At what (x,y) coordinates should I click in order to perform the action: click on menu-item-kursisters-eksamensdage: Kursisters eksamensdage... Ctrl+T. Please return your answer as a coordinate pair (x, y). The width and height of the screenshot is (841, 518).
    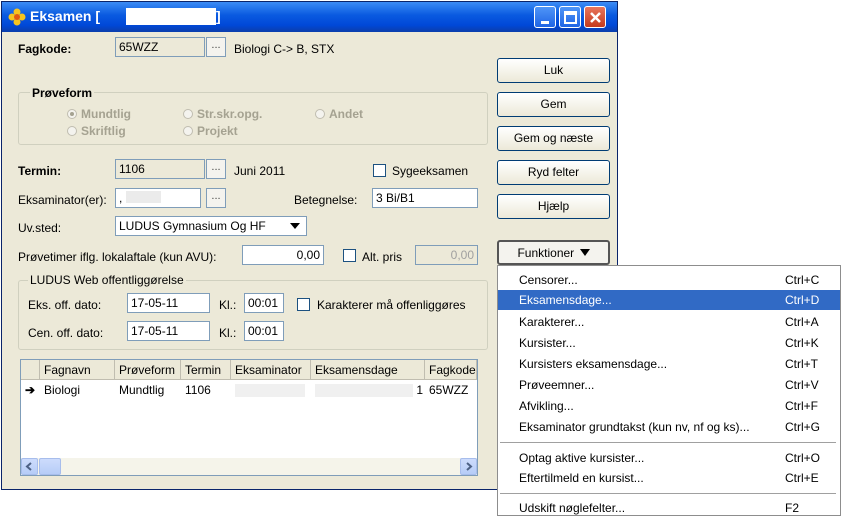
    Looking at the image, I should click on (669, 364).